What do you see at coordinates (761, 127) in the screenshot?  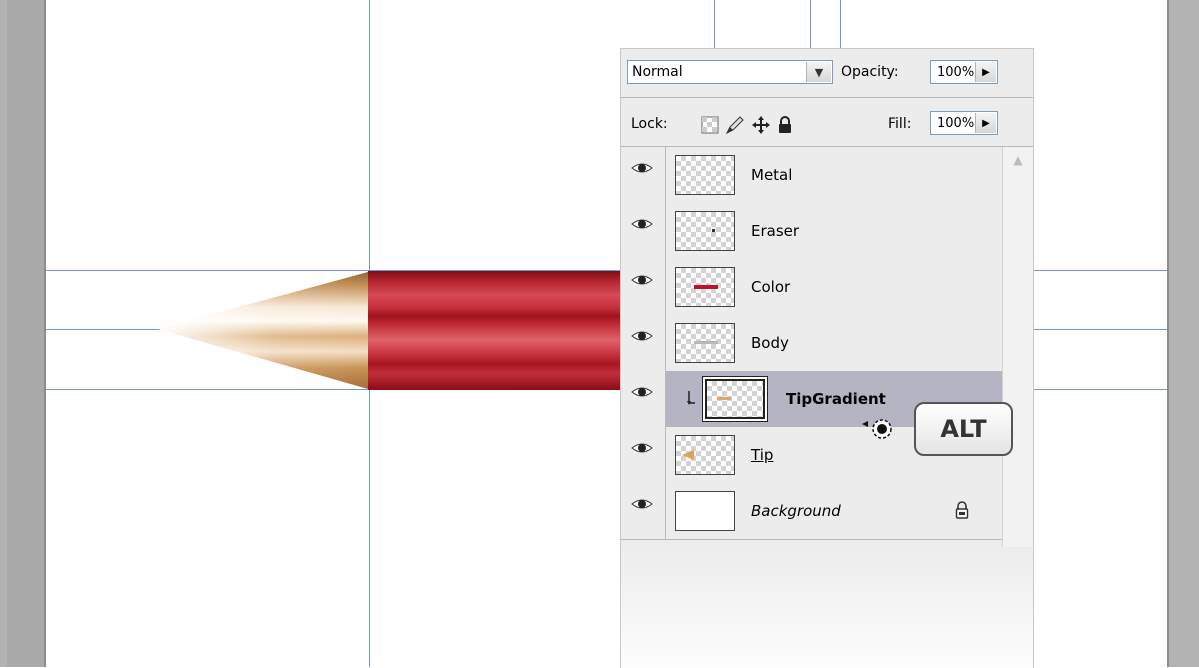 I see `lock-position-icon` at bounding box center [761, 127].